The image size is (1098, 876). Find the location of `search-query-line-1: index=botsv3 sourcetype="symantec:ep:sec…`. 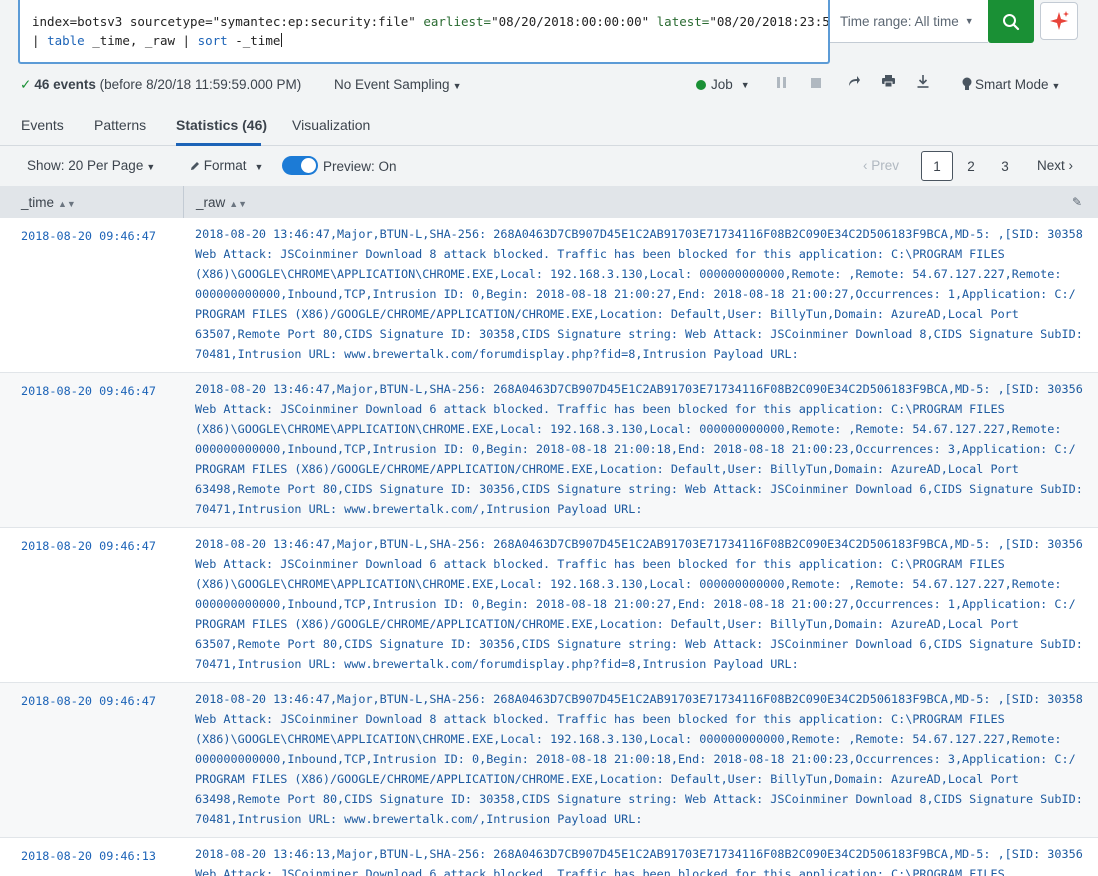

search-query-line-1: index=botsv3 sourcetype="symantec:ep:sec… is located at coordinates (430, 21).